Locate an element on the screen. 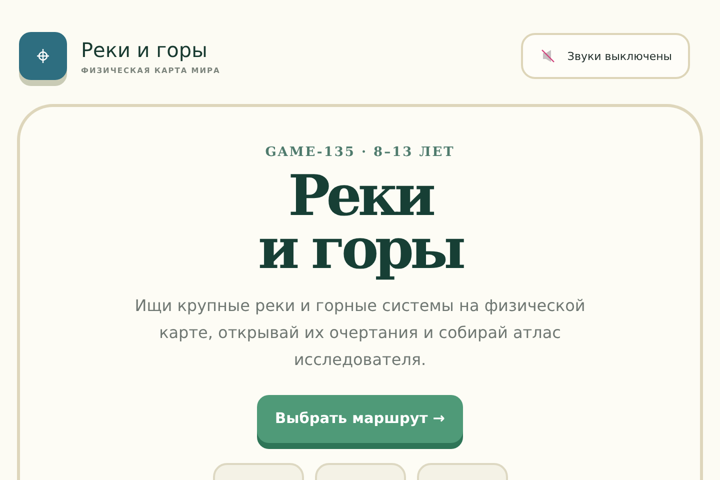 The height and width of the screenshot is (480, 720). age-label: GAME-135 · 8–13 ЛЕТ is located at coordinates (360, 152).